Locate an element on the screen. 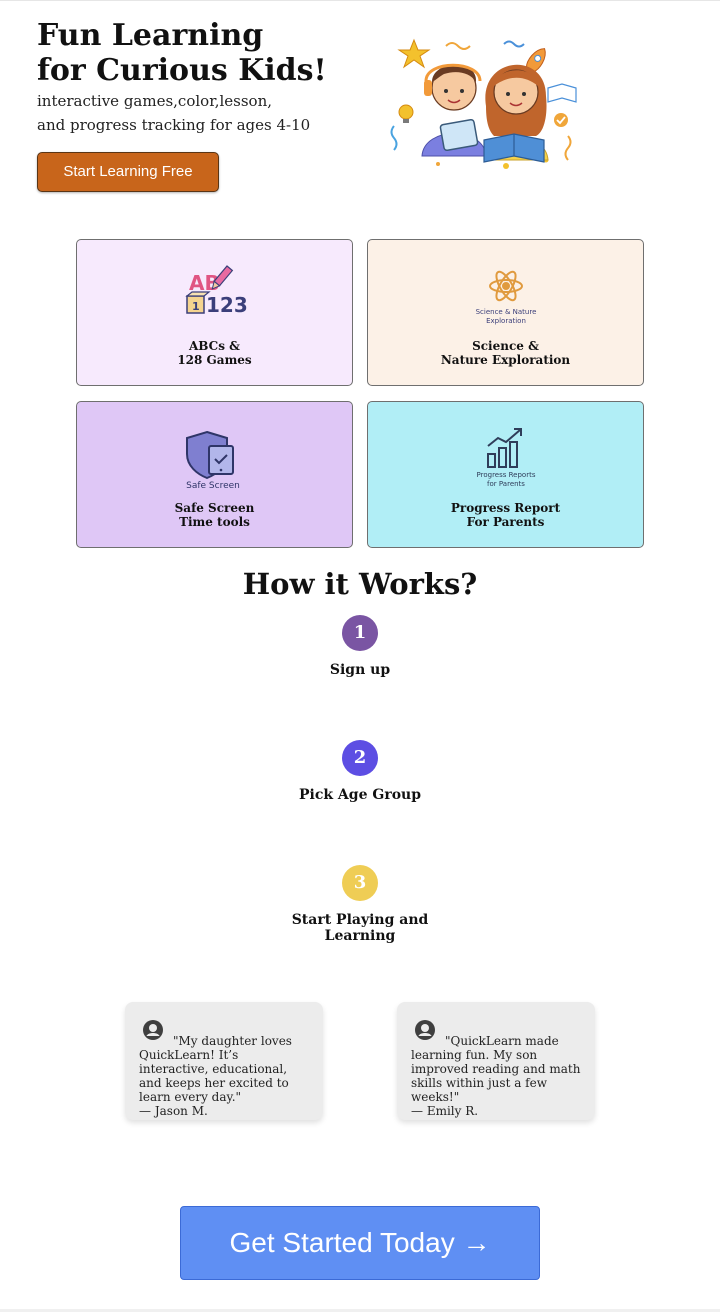 The width and height of the screenshot is (720, 1312). feature-label-line1: Progress Report is located at coordinates (505, 508).